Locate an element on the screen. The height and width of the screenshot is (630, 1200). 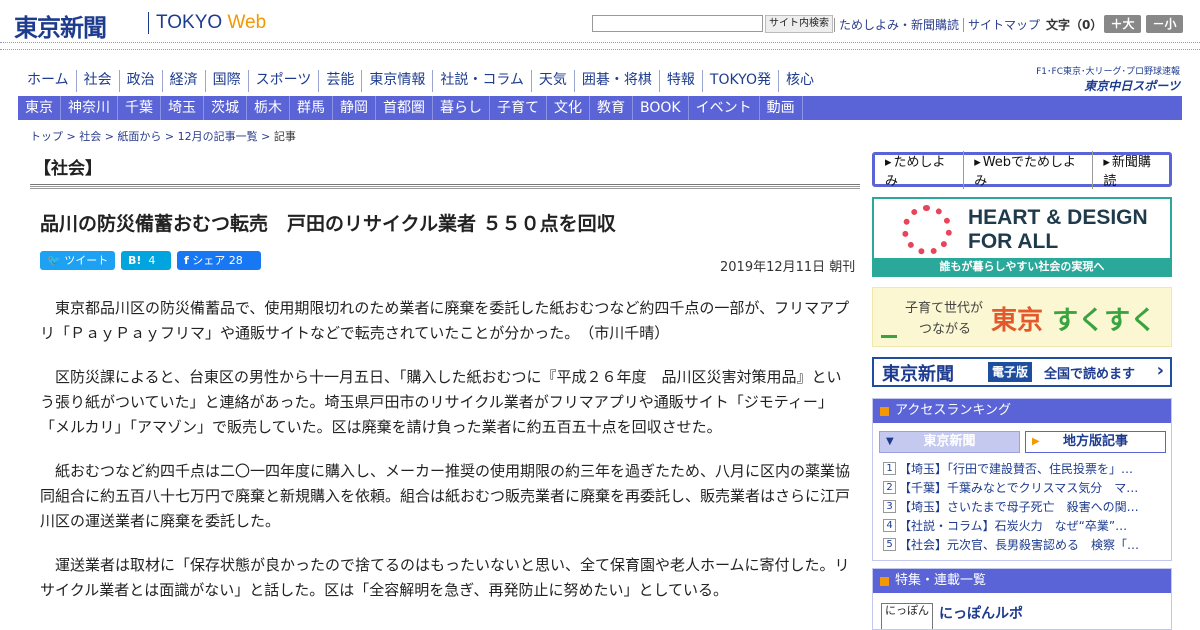
section-title: 【社会】 is located at coordinates (68, 169).